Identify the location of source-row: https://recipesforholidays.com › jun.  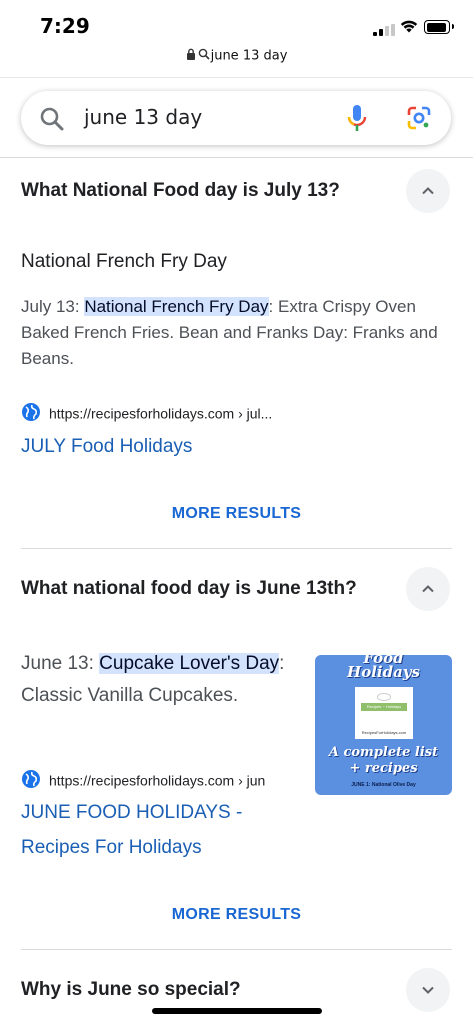
(143, 780).